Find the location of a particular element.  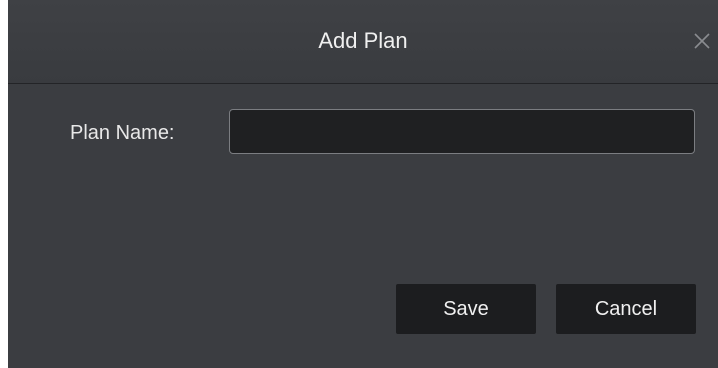

cancel-button: Cancel is located at coordinates (626, 309).